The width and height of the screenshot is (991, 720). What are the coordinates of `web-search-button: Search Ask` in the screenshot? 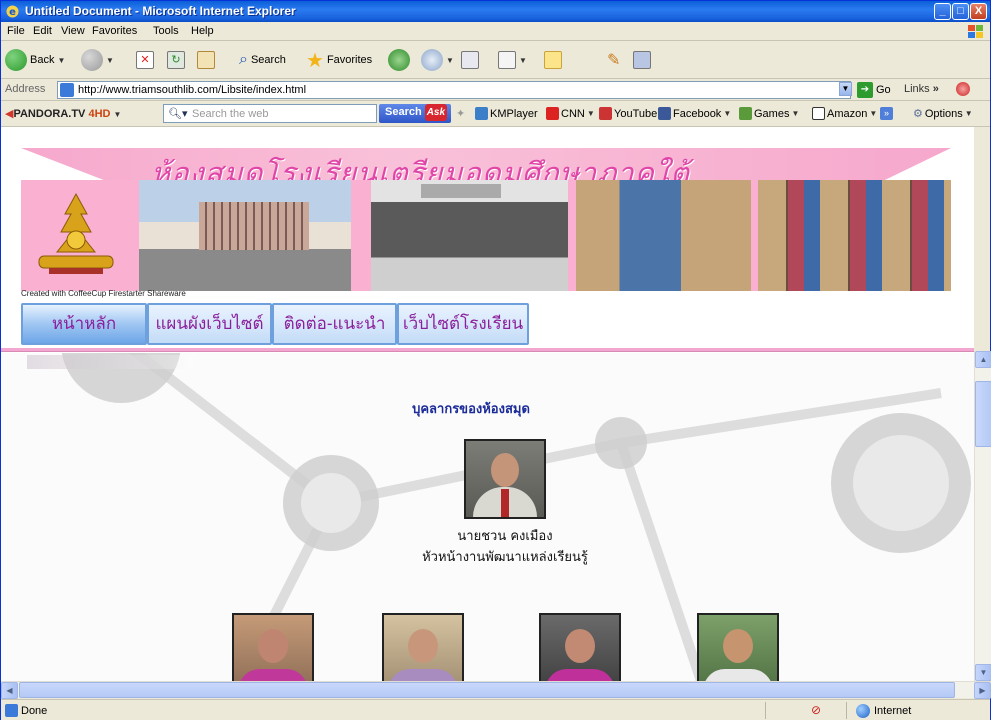 It's located at (415, 113).